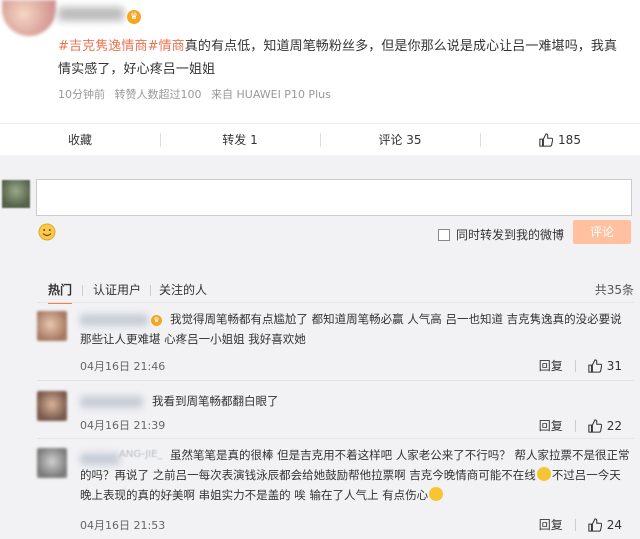 Image resolution: width=640 pixels, height=539 pixels. What do you see at coordinates (436, 494) in the screenshot?
I see `sad-emoji-icon` at bounding box center [436, 494].